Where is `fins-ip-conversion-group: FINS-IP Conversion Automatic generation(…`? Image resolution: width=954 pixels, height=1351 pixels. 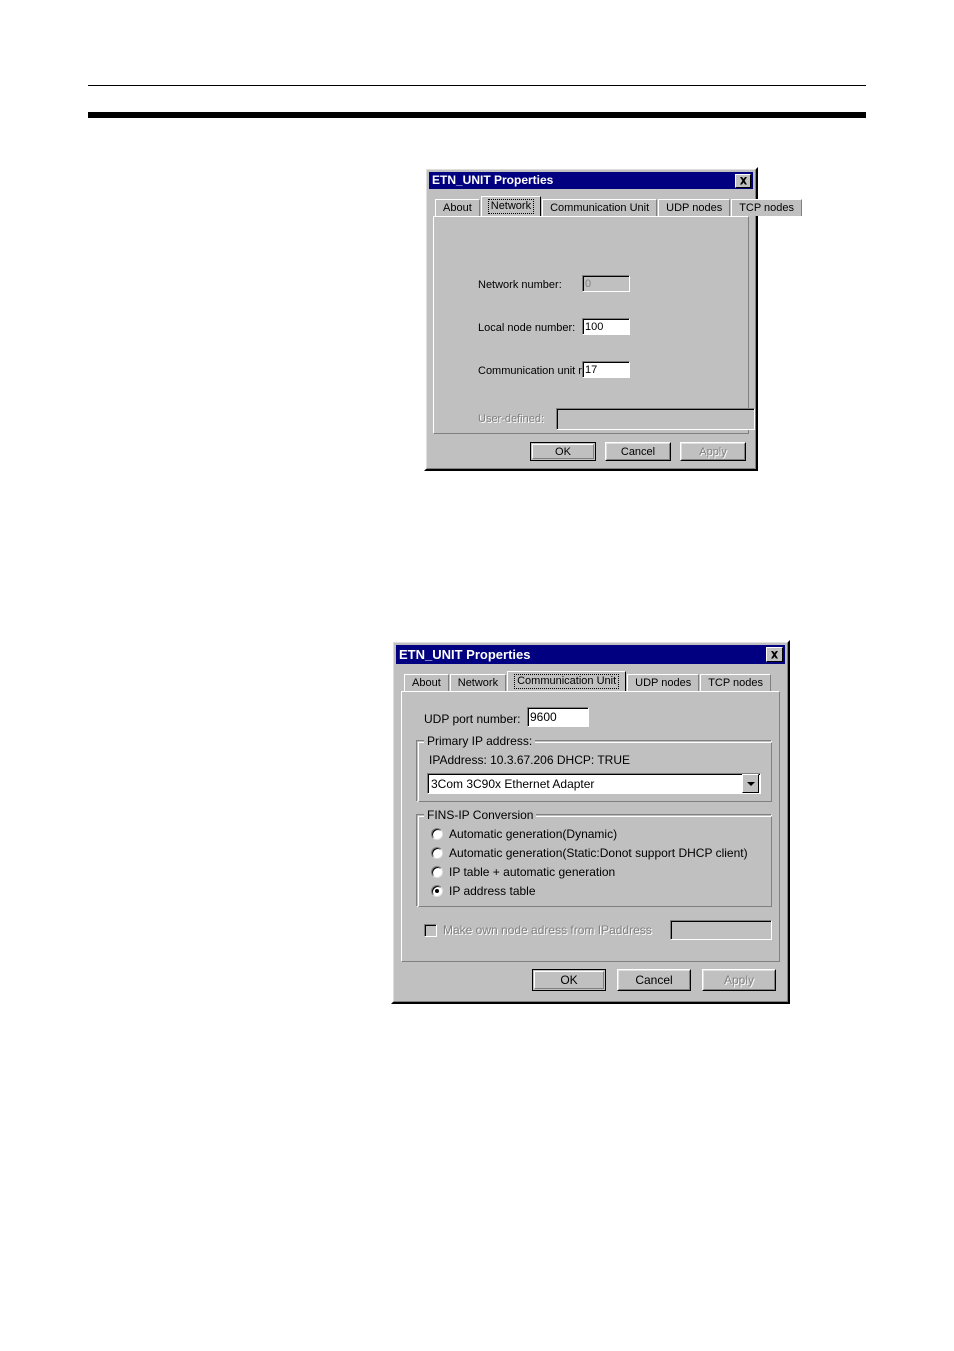
fins-ip-conversion-group: FINS-IP Conversion Automatic generation(… is located at coordinates (594, 857).